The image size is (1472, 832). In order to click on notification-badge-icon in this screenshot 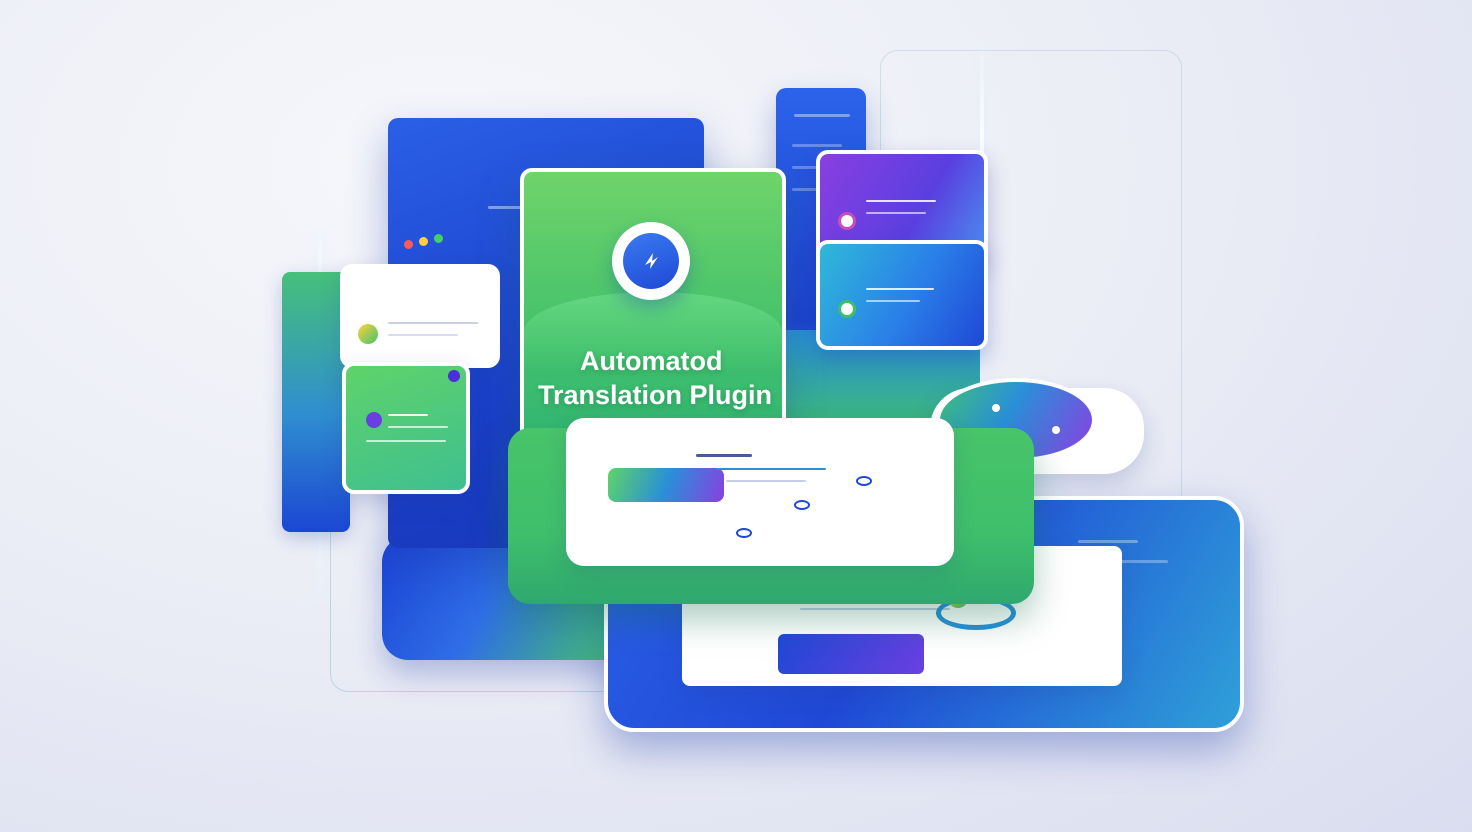, I will do `click(454, 376)`.